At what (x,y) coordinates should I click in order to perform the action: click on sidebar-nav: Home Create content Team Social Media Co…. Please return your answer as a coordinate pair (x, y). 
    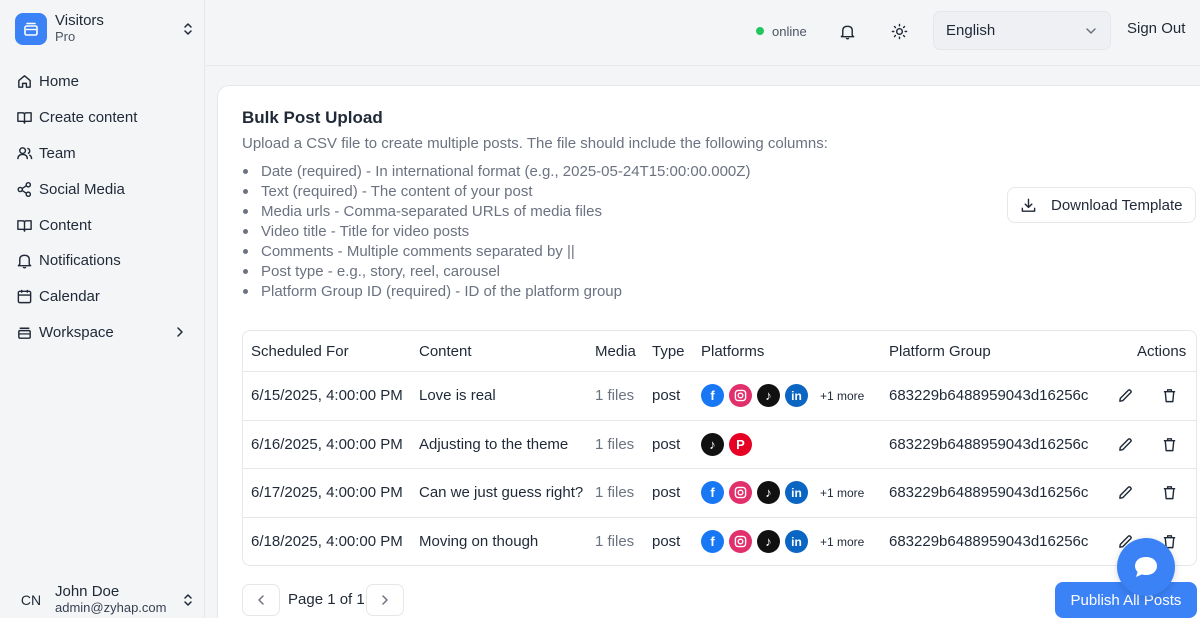
    Looking at the image, I should click on (105, 207).